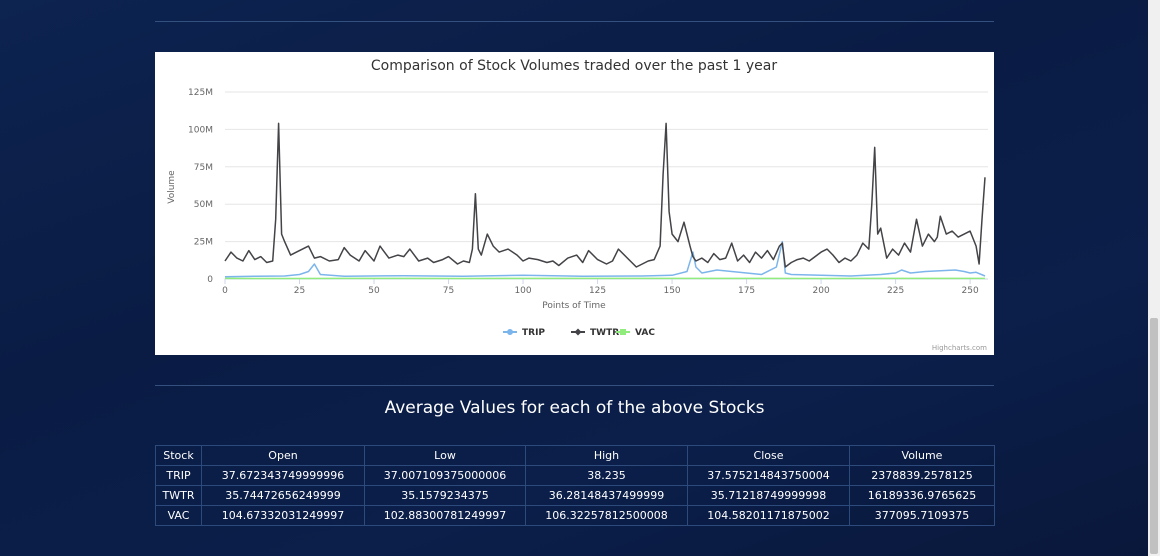 This screenshot has height=556, width=1160. What do you see at coordinates (746, 291) in the screenshot?
I see `x-tick-label: 175` at bounding box center [746, 291].